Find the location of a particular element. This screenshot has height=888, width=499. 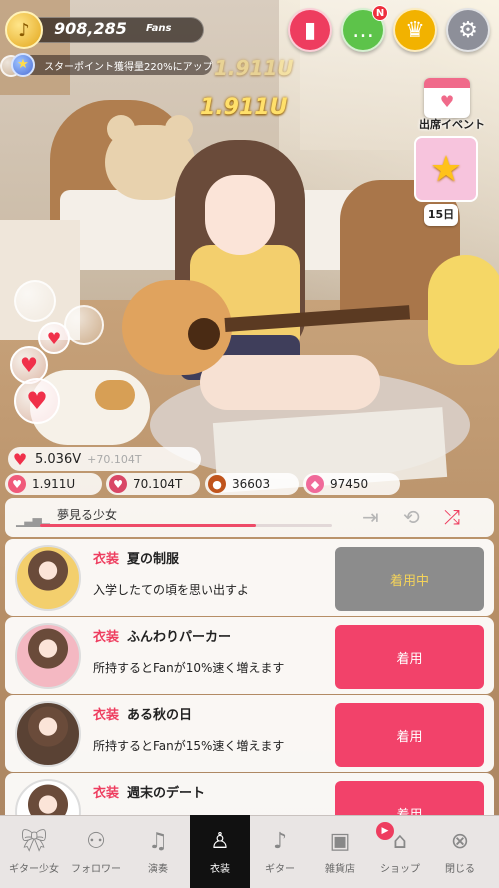

u-currency-pill: ♥ 1.911U is located at coordinates (53, 484).